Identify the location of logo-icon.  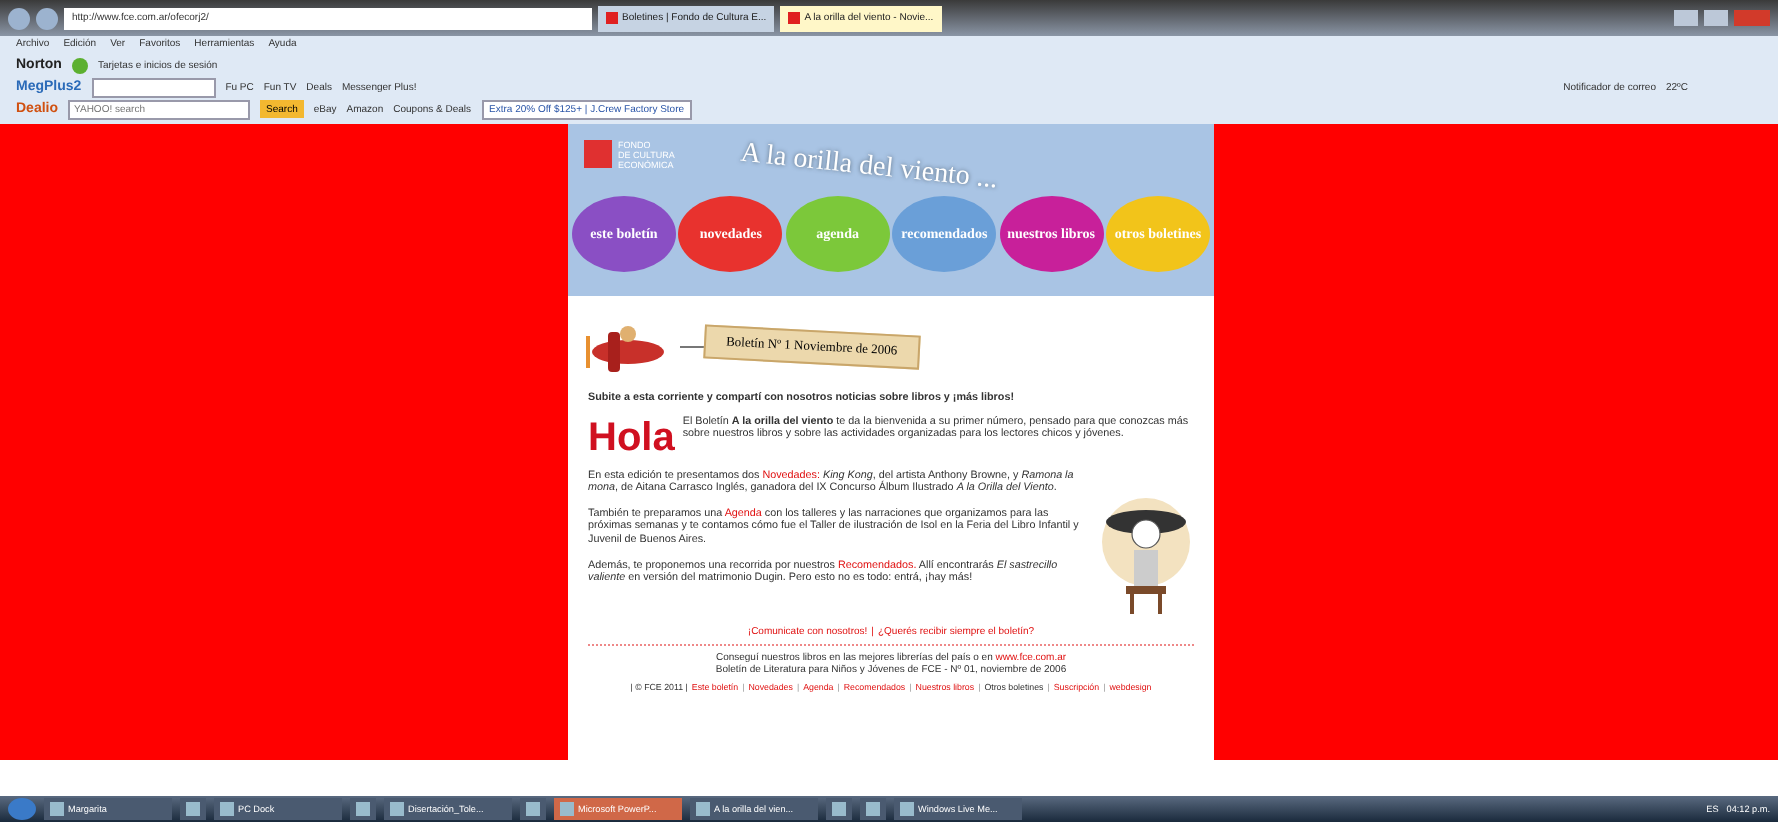
(598, 154).